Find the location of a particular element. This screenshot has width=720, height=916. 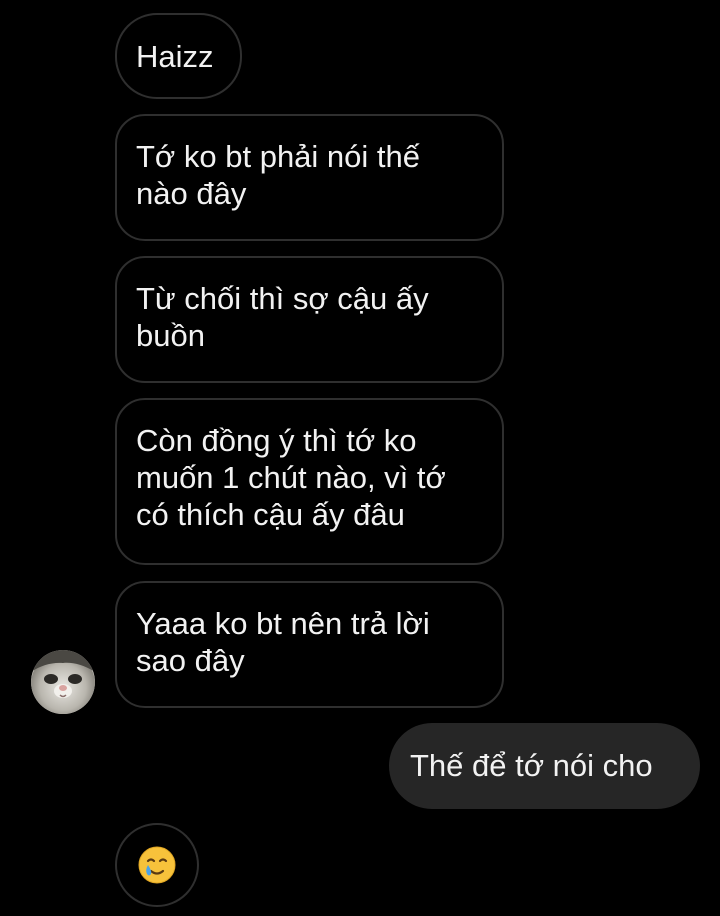

incoming-message-bubble: Yaaa ko bt nên trả lời sao đây is located at coordinates (309, 644).